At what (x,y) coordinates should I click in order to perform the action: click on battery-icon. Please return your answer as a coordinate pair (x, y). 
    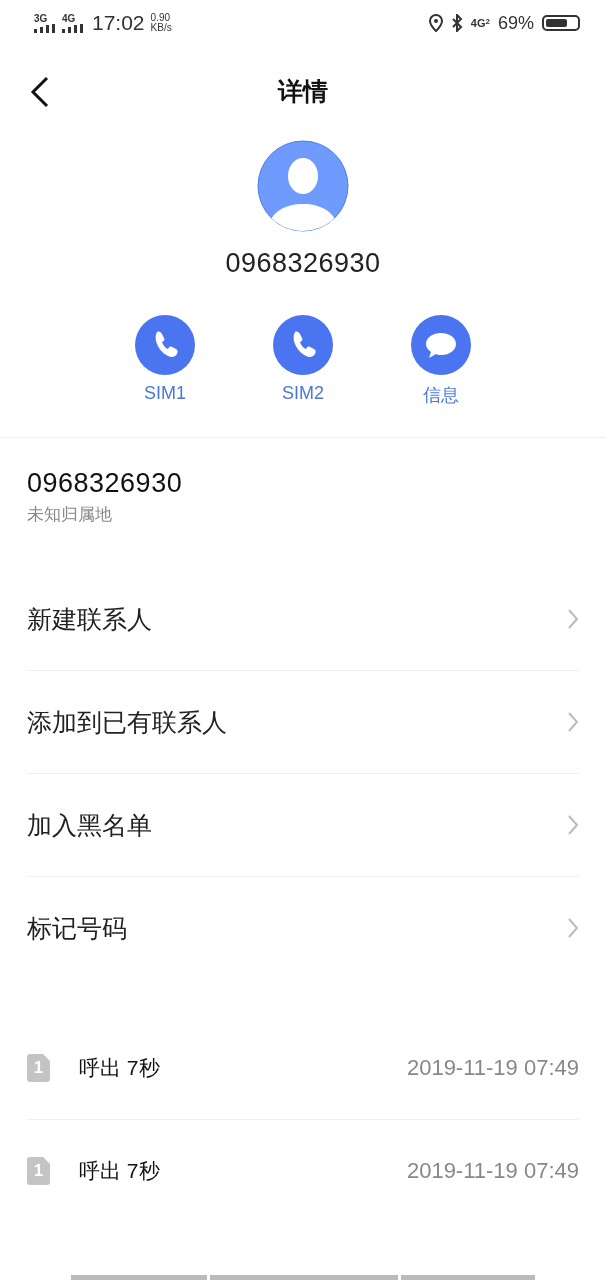
    Looking at the image, I should click on (561, 23).